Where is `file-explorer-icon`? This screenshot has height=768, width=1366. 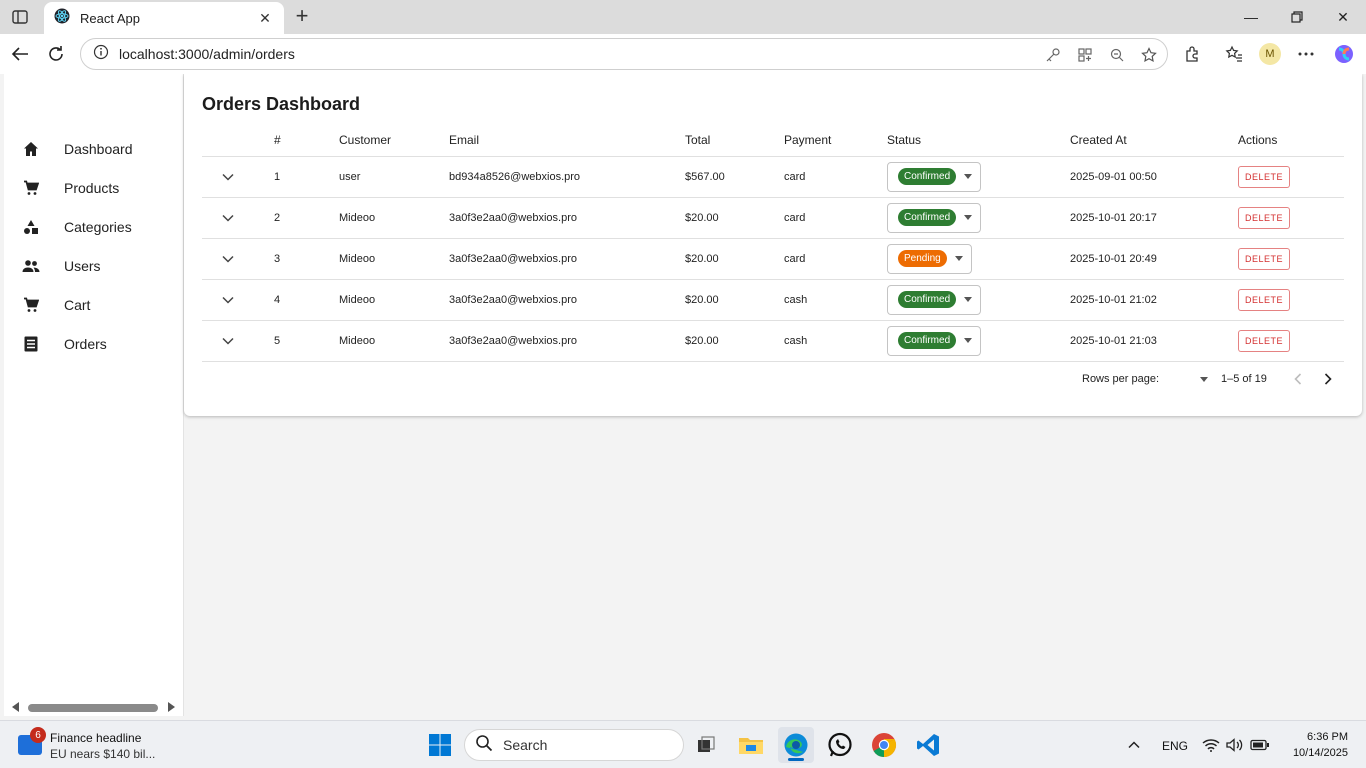 file-explorer-icon is located at coordinates (751, 745).